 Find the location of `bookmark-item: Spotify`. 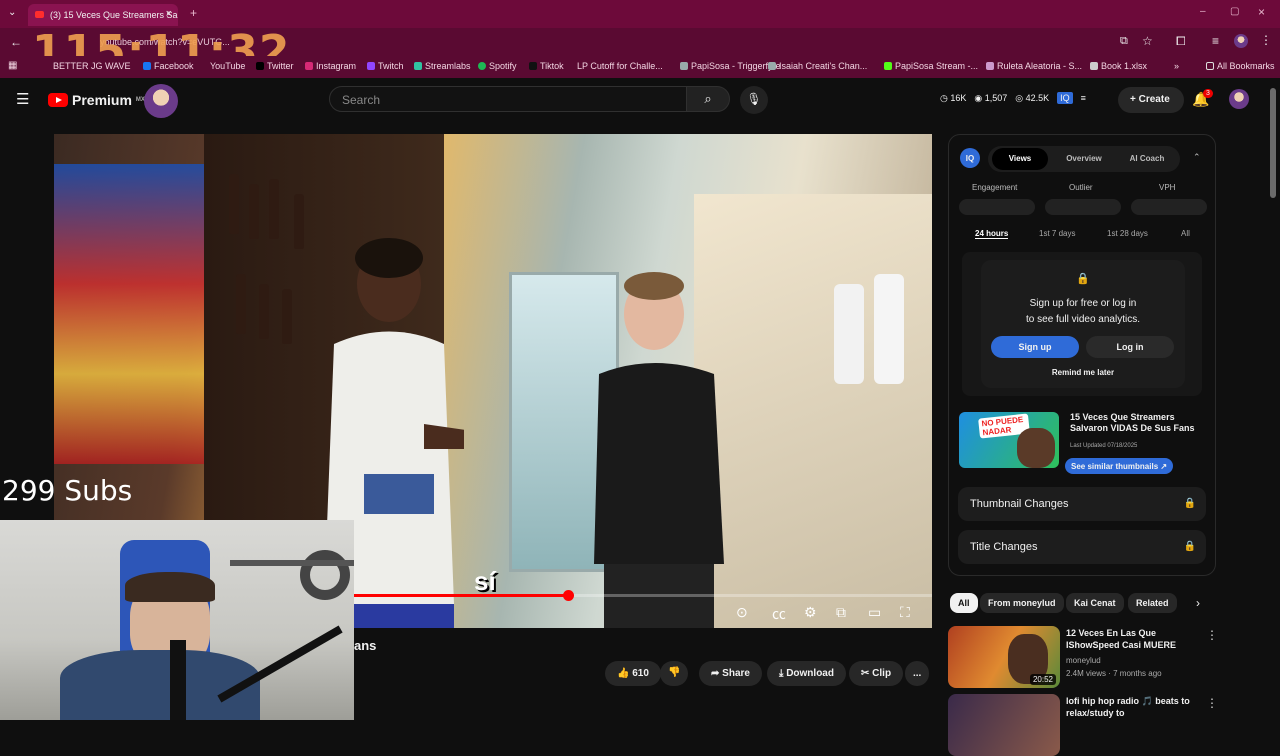

bookmark-item: Spotify is located at coordinates (497, 66).